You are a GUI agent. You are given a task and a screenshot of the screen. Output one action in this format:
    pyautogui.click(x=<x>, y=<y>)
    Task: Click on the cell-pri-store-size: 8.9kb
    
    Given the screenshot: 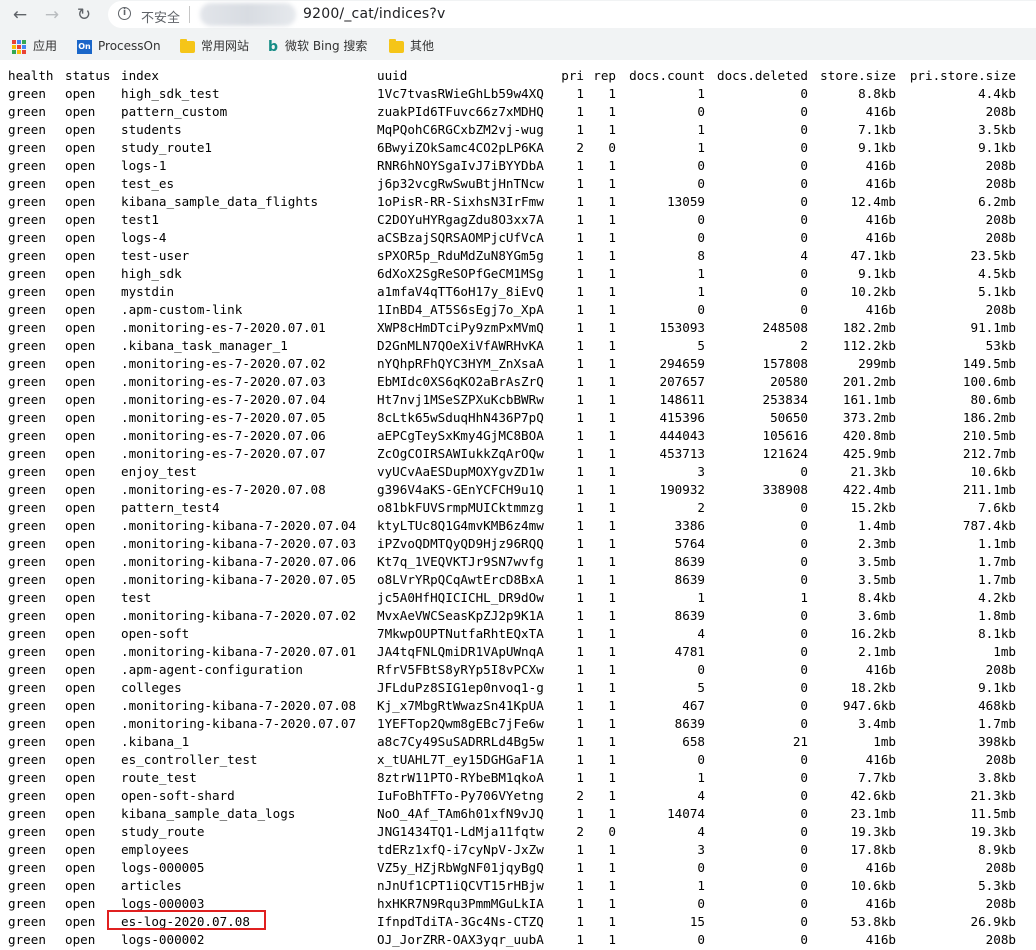 What is the action you would take?
    pyautogui.click(x=997, y=849)
    